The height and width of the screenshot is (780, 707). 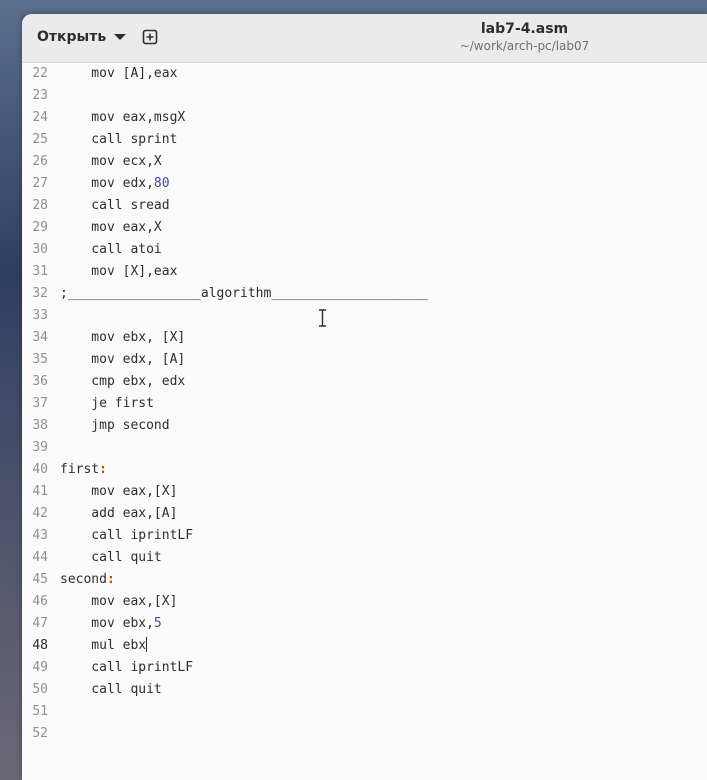 I want to click on line-text: mov ecx,X, so click(x=111, y=162).